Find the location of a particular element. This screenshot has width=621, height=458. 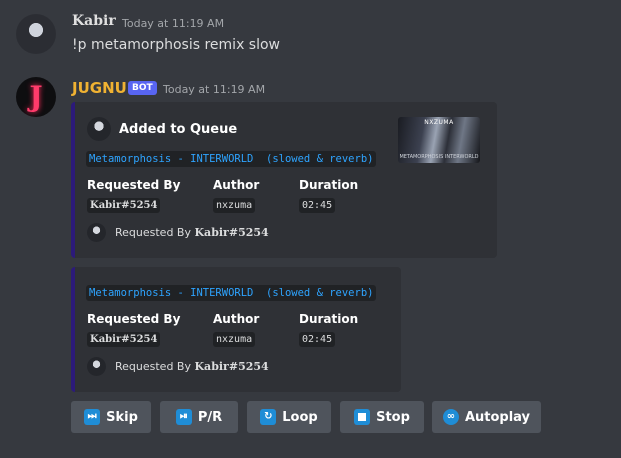

bot-avatar: J is located at coordinates (36, 97).